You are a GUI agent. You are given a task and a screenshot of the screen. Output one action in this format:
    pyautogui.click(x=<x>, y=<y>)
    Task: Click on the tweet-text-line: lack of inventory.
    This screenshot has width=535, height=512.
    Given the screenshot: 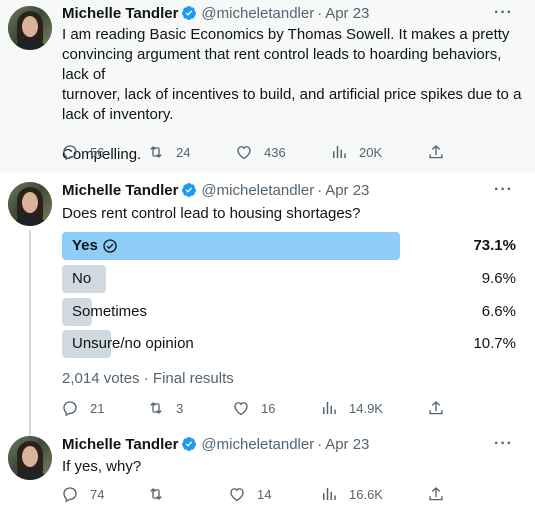 What is the action you would take?
    pyautogui.click(x=118, y=114)
    